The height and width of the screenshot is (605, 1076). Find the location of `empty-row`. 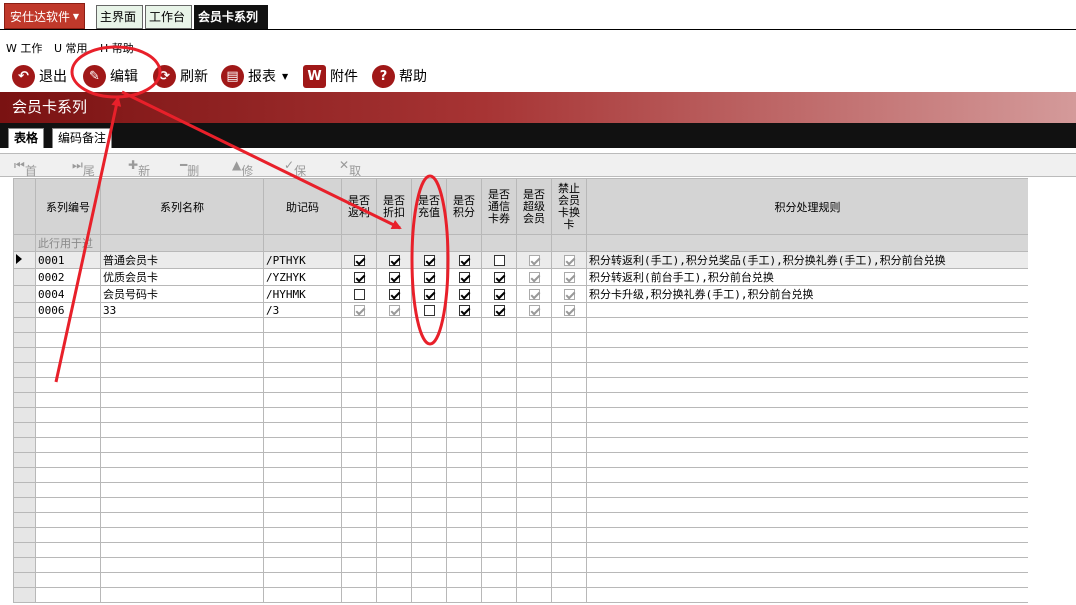

empty-row is located at coordinates (520, 370).